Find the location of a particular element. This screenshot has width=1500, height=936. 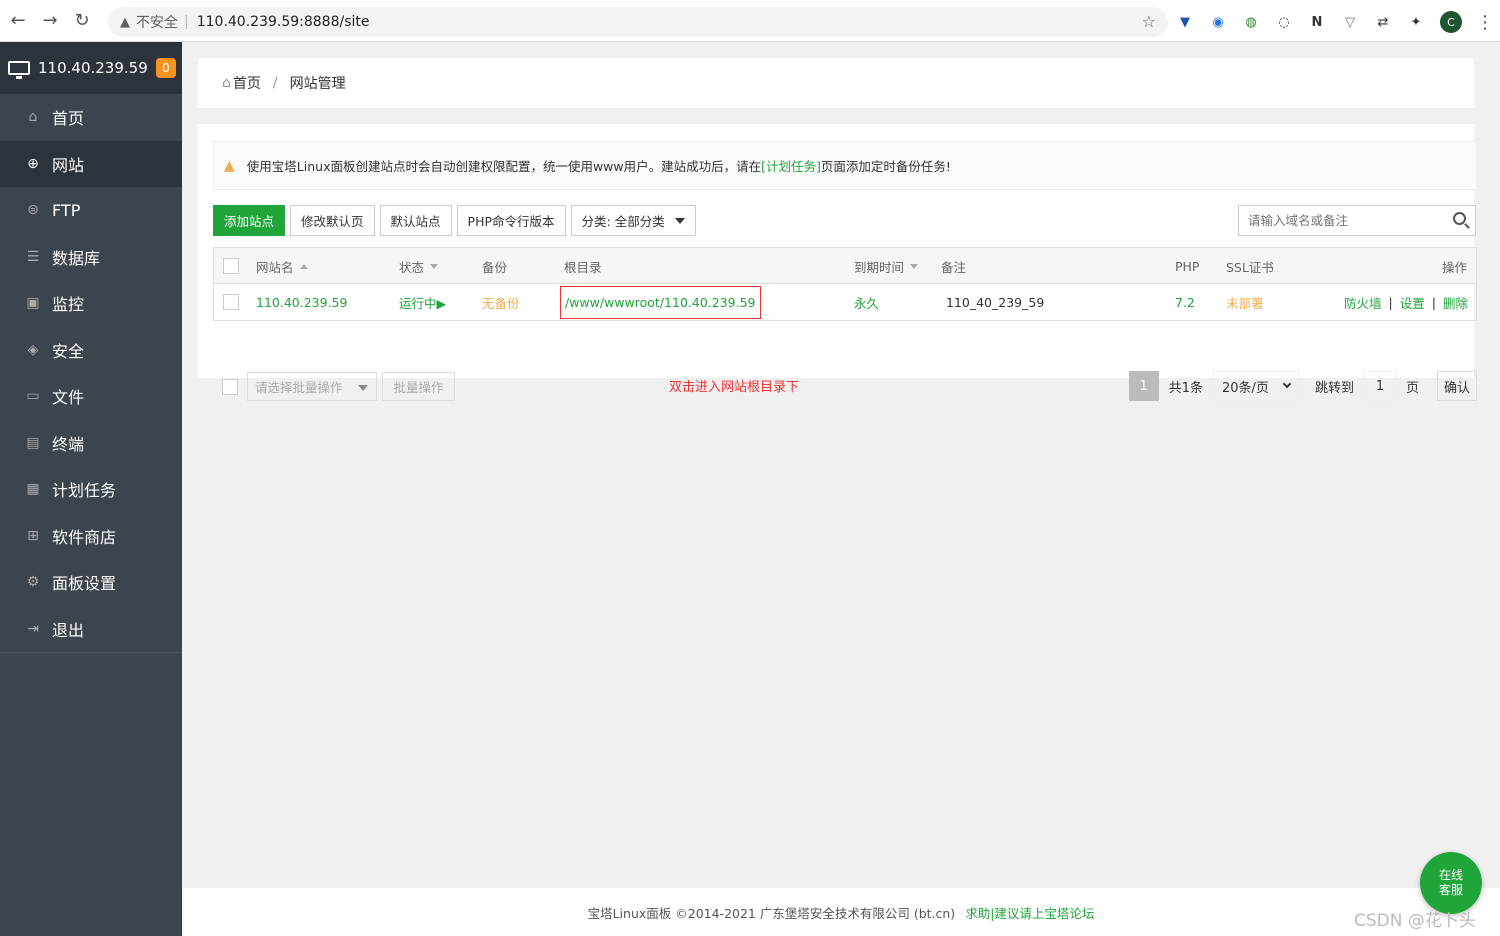

batch-operation-select: 请选择批量操作 is located at coordinates (312, 386).